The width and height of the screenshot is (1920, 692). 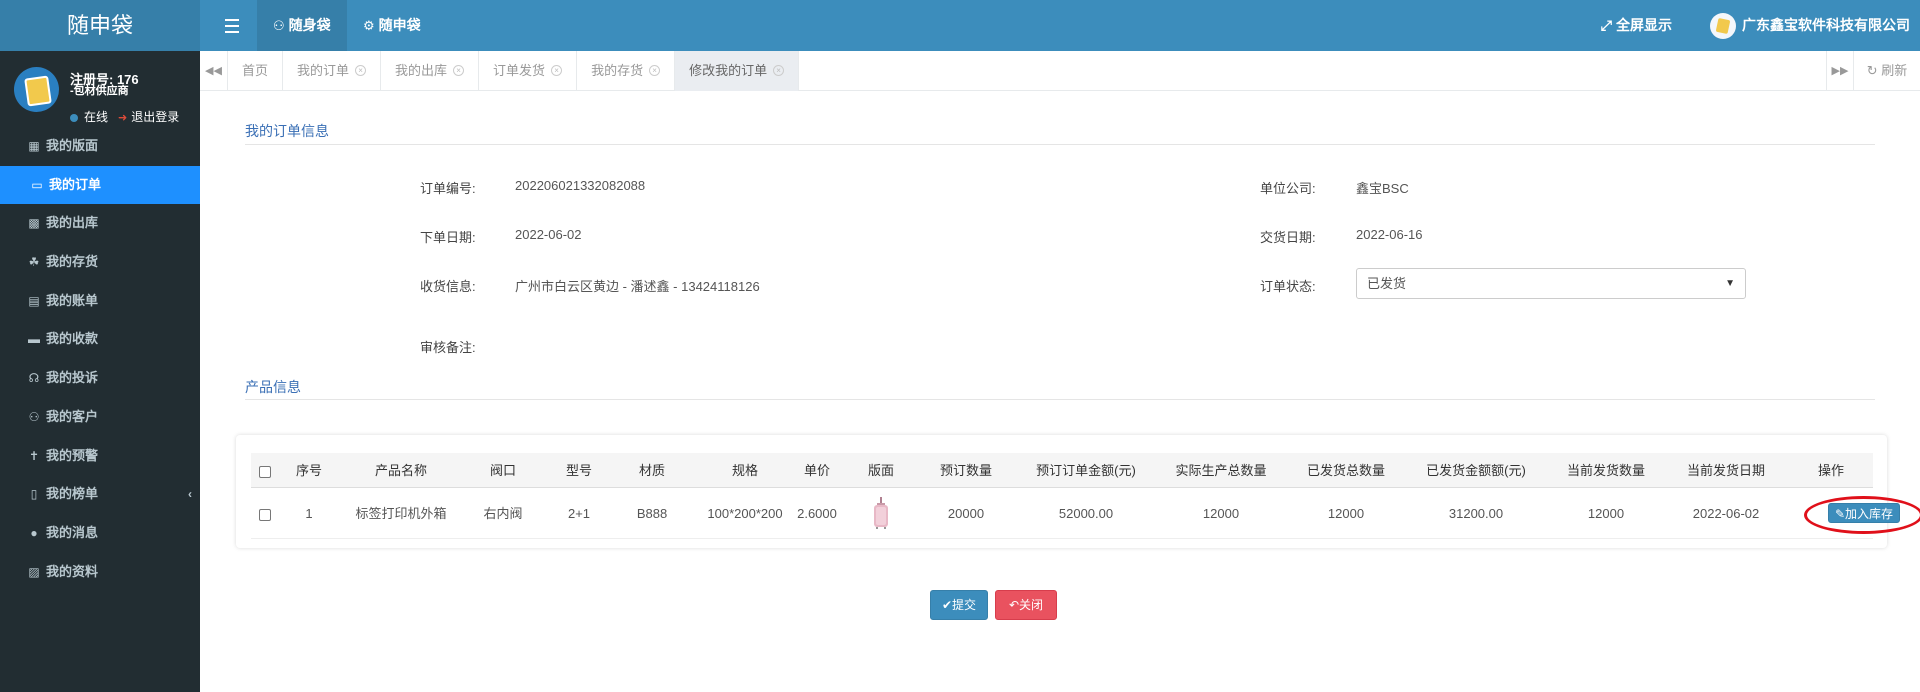 I want to click on company-value: 鑫宝BSC, so click(x=1382, y=188).